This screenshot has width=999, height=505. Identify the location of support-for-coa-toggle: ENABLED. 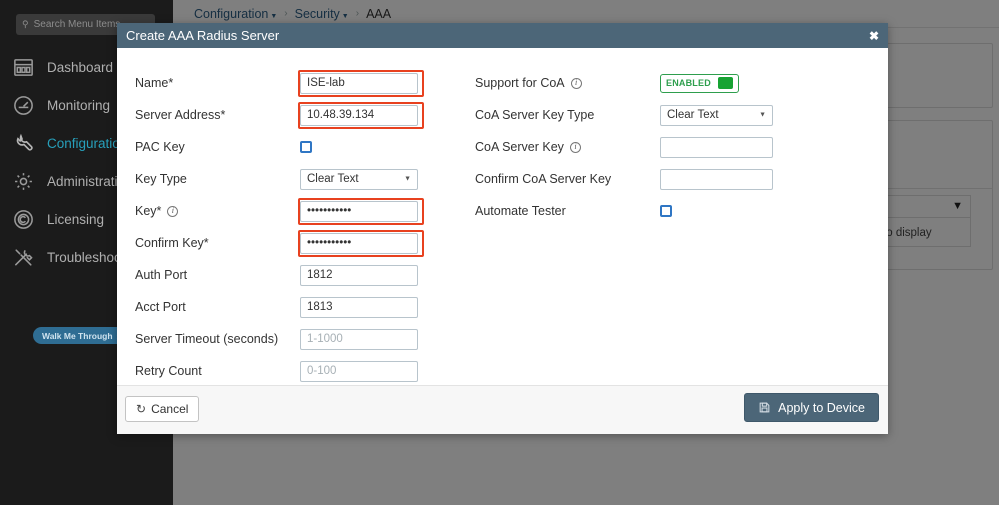
(699, 83).